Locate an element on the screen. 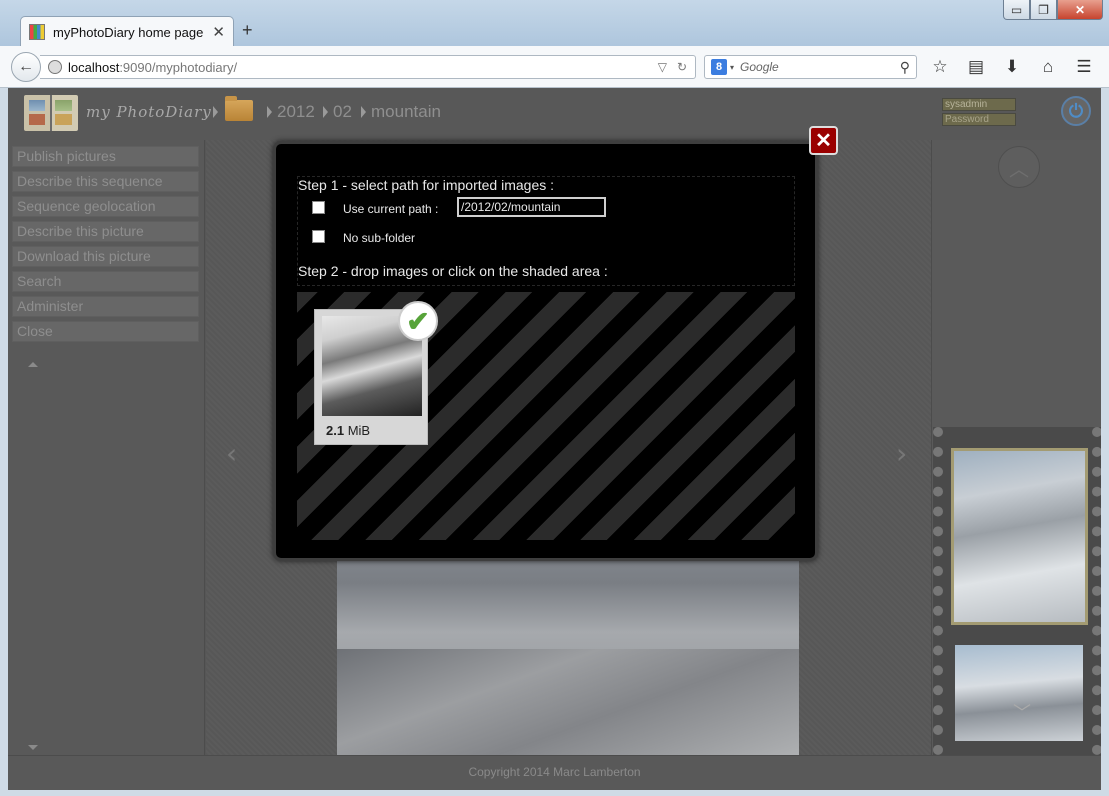  search-input: Google is located at coordinates (820, 67).